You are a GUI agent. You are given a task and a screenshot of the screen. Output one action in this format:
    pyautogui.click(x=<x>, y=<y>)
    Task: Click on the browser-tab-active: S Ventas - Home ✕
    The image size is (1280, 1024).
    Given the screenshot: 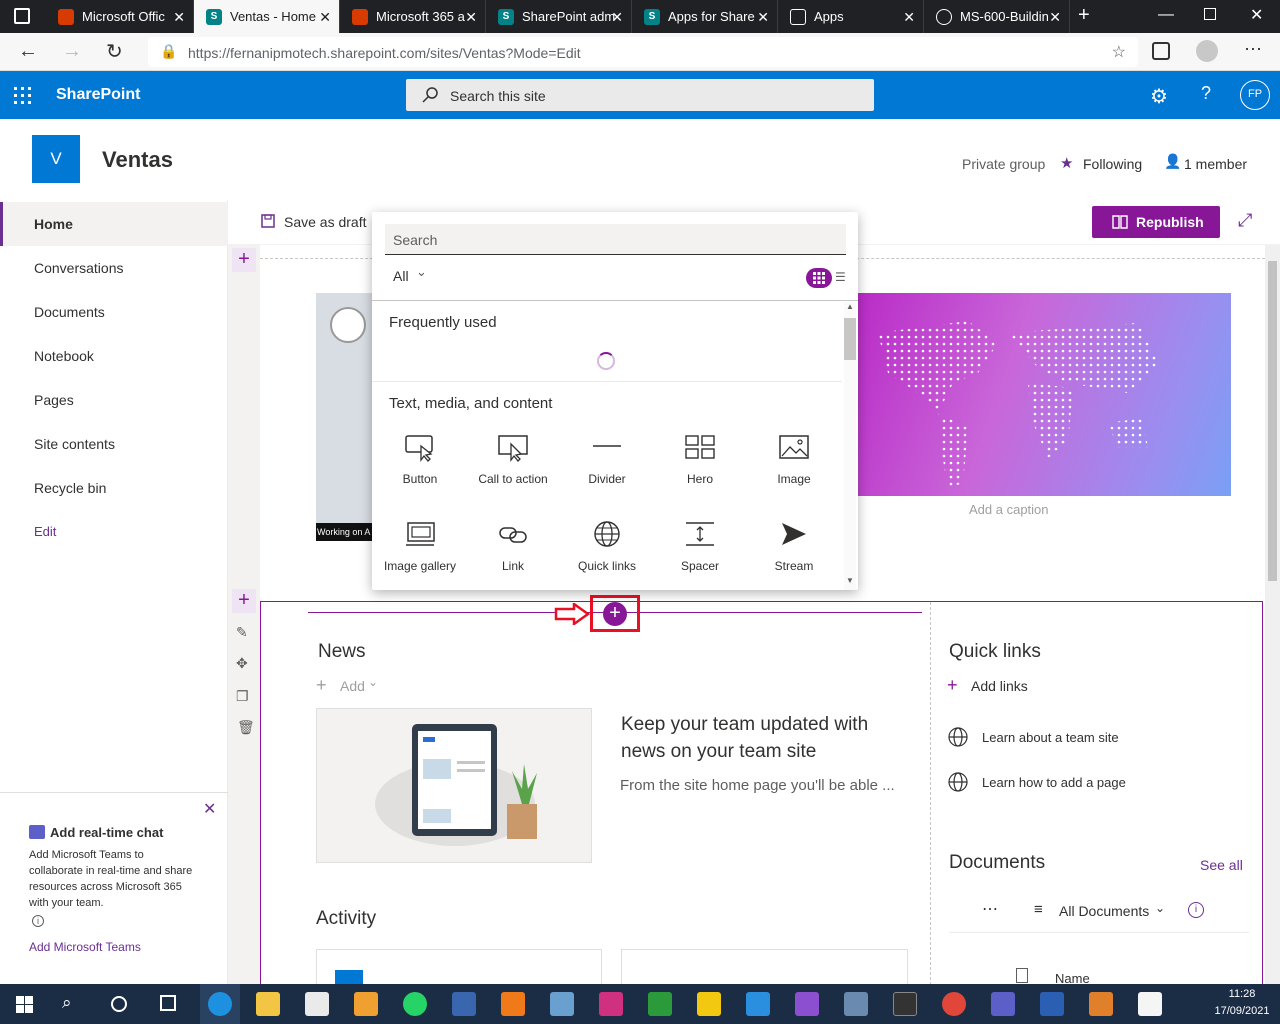 What is the action you would take?
    pyautogui.click(x=267, y=16)
    